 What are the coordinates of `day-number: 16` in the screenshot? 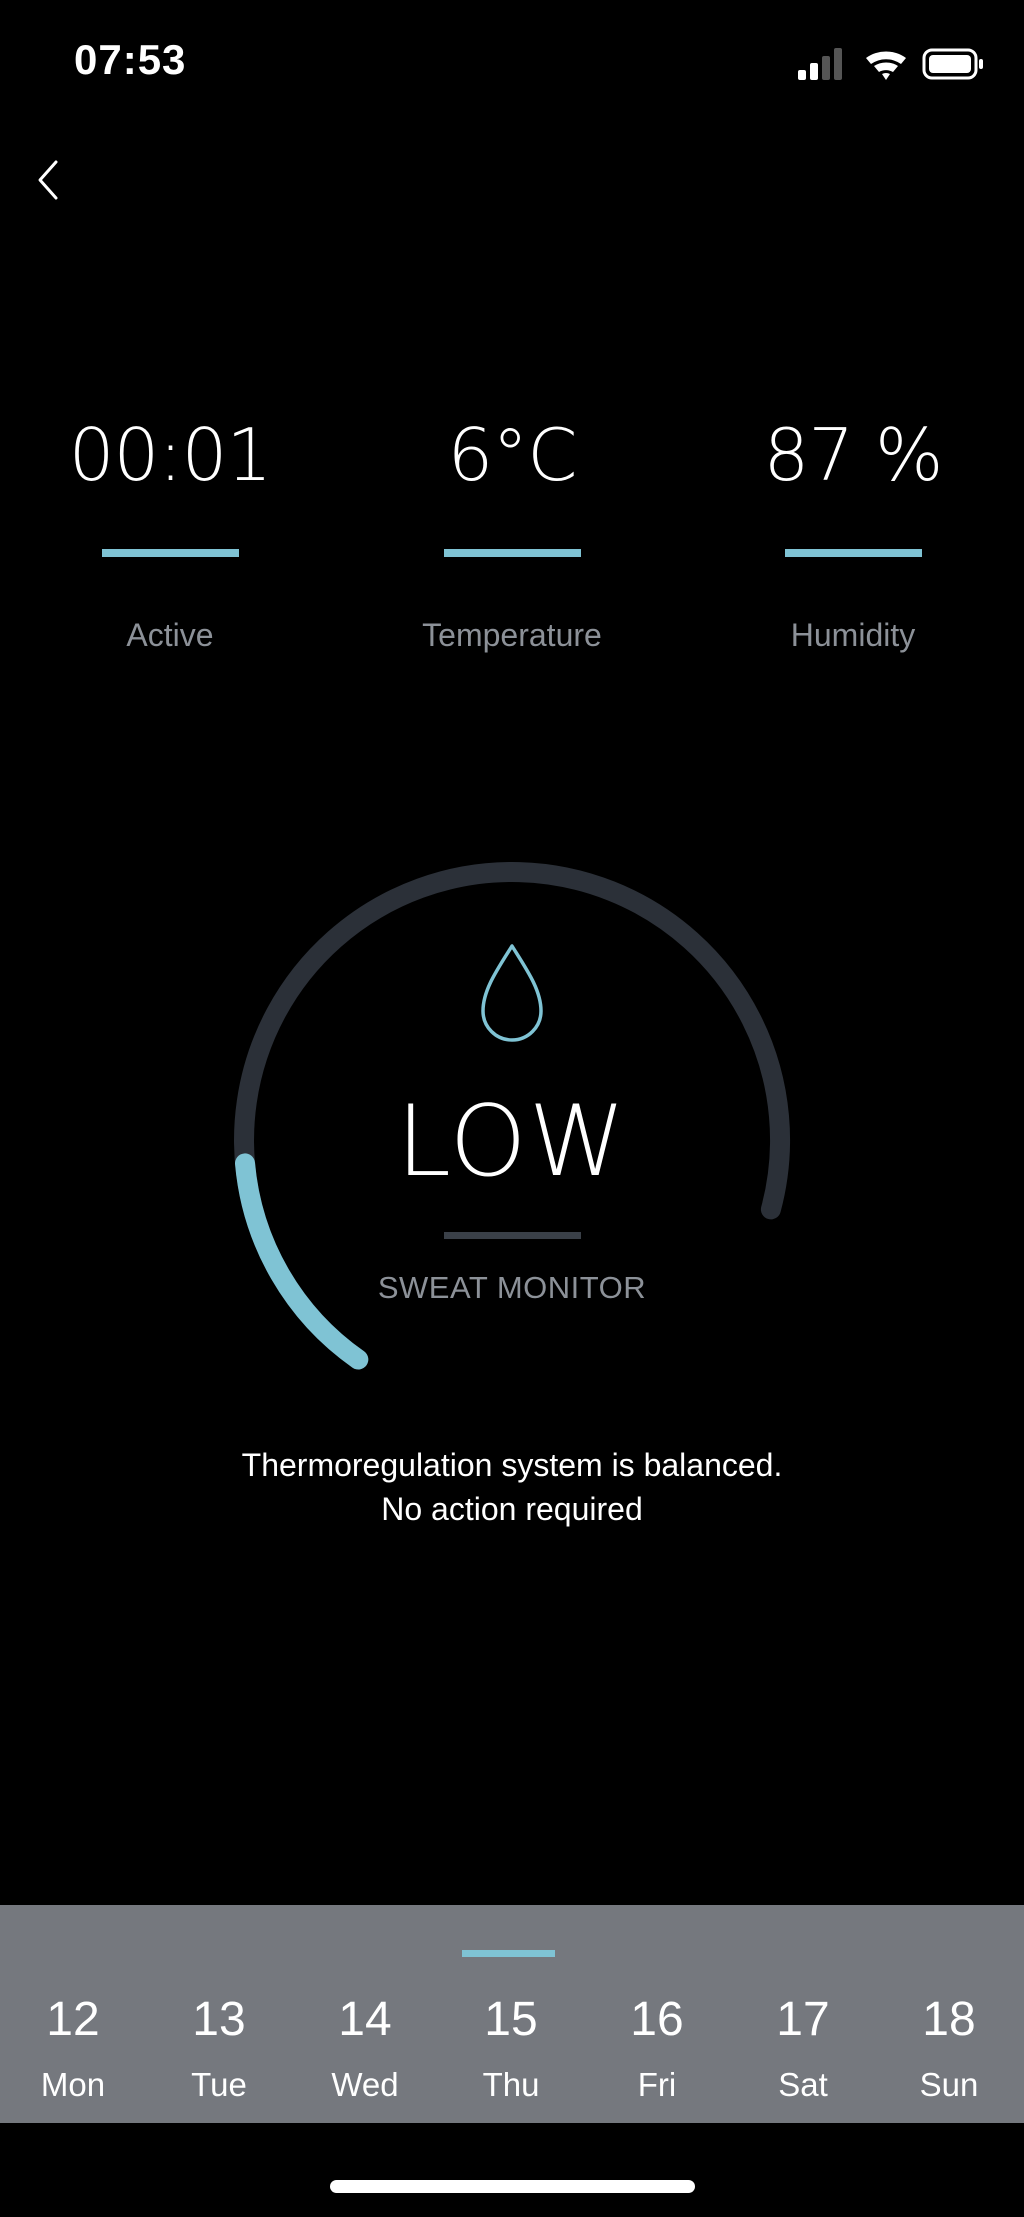 It's located at (657, 2019).